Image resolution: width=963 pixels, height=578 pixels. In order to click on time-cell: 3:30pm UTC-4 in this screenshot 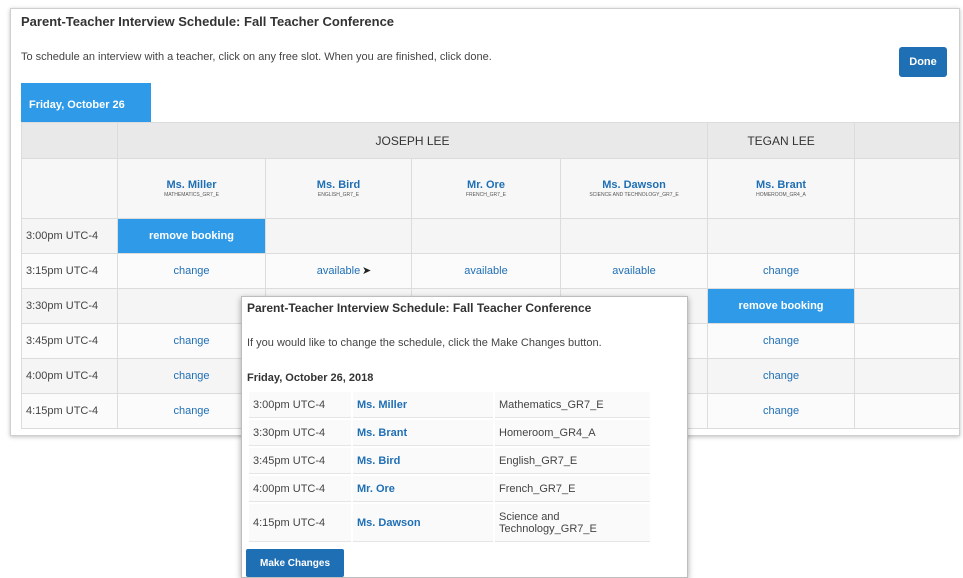, I will do `click(69, 306)`.